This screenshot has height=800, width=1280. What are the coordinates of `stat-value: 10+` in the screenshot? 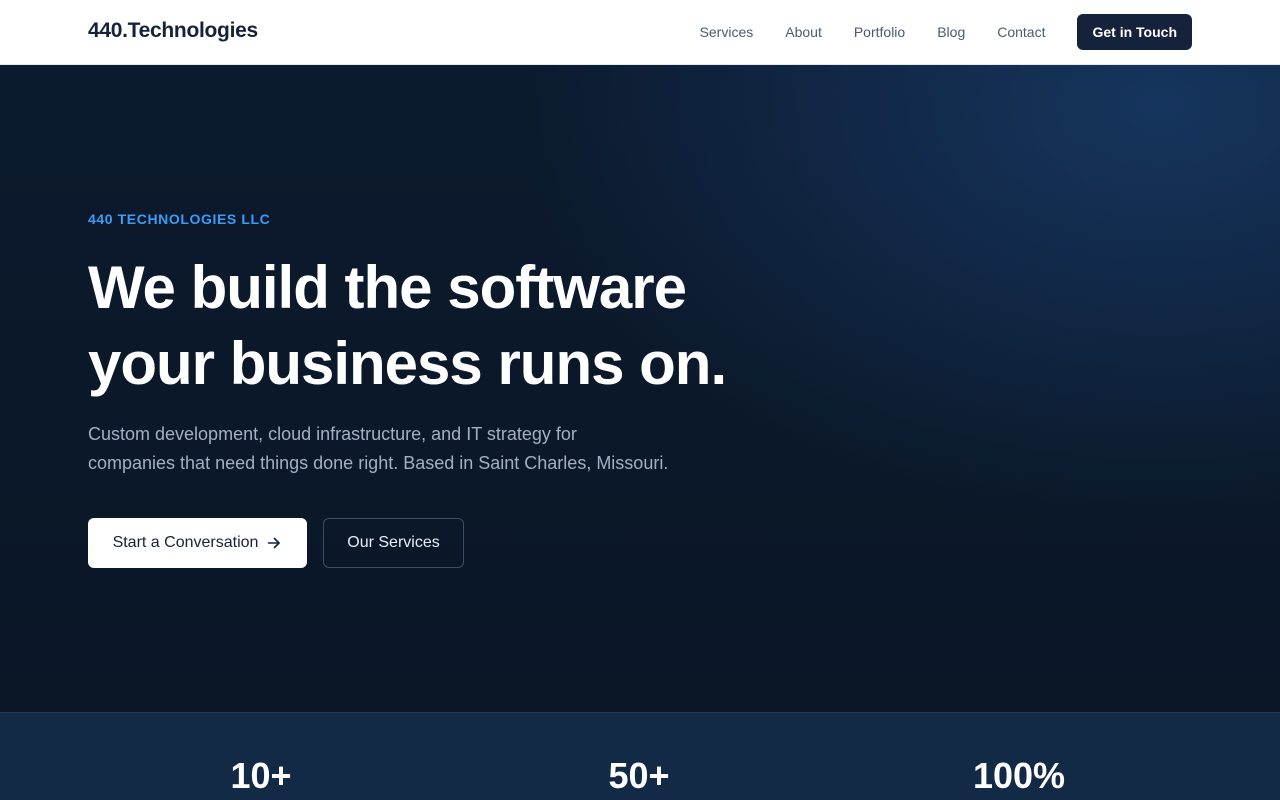 It's located at (261, 775).